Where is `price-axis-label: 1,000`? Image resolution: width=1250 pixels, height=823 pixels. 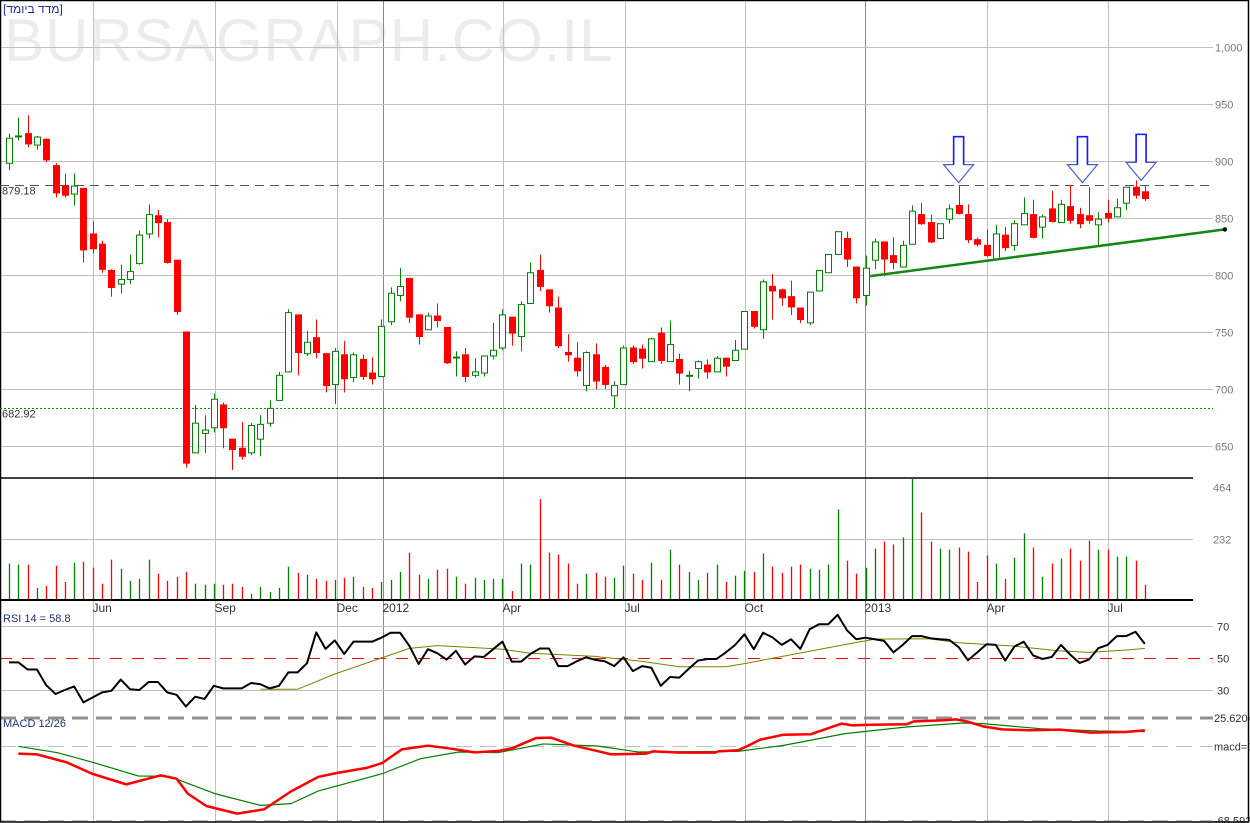
price-axis-label: 1,000 is located at coordinates (1229, 49).